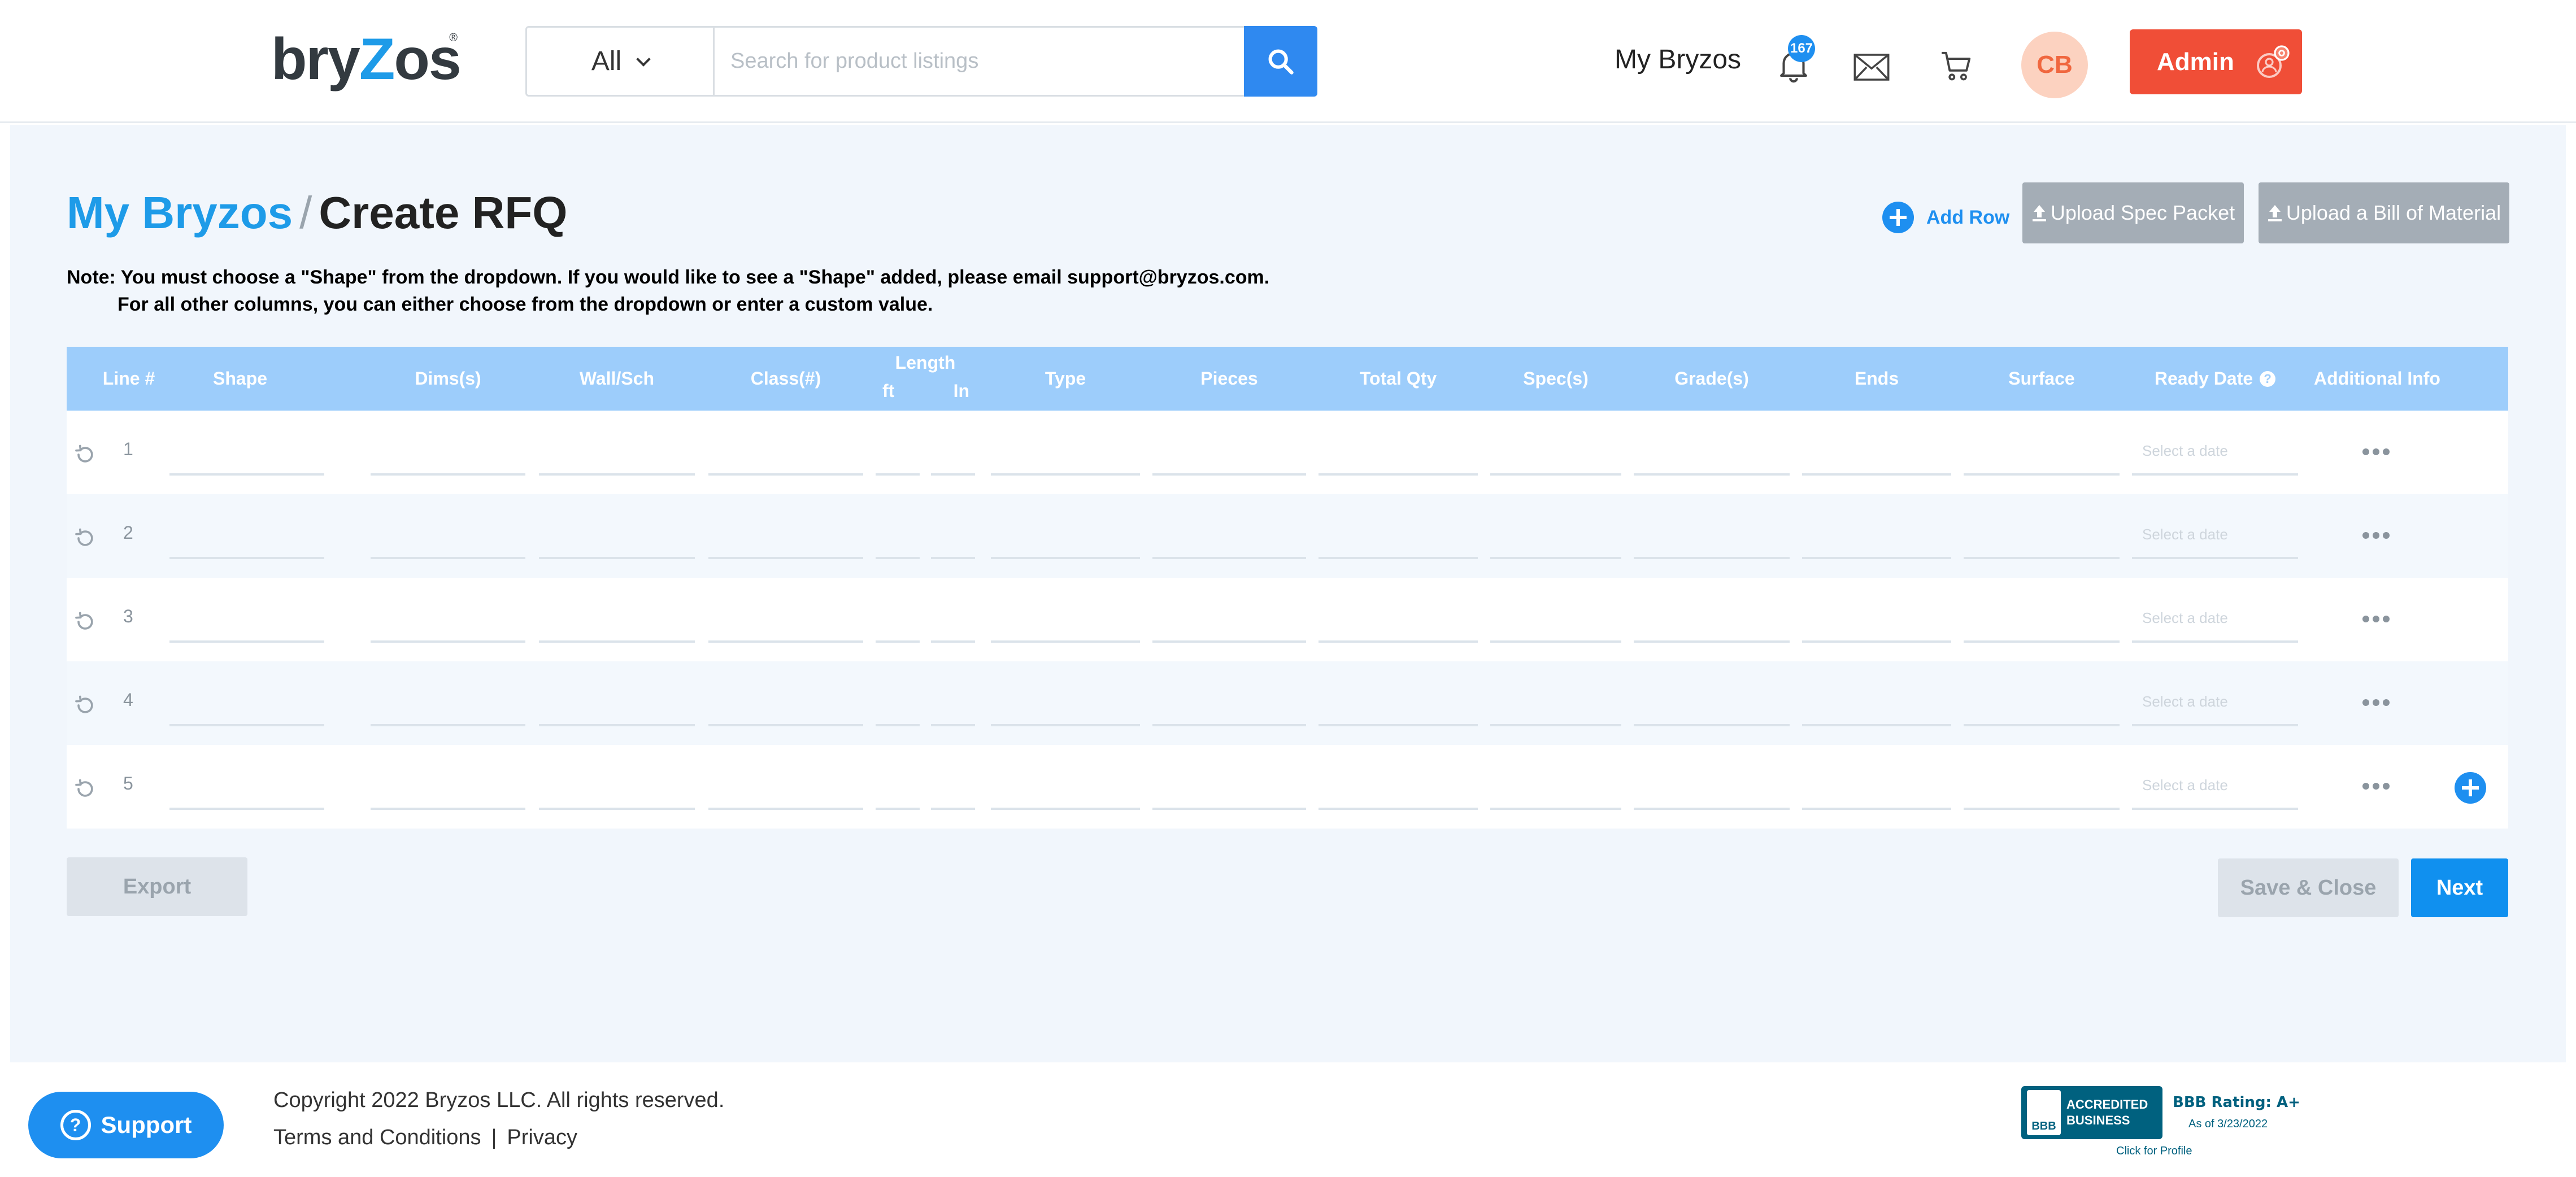 This screenshot has width=2576, height=1177. Describe the element at coordinates (2054, 65) in the screenshot. I see `user-avatar: CB` at that location.